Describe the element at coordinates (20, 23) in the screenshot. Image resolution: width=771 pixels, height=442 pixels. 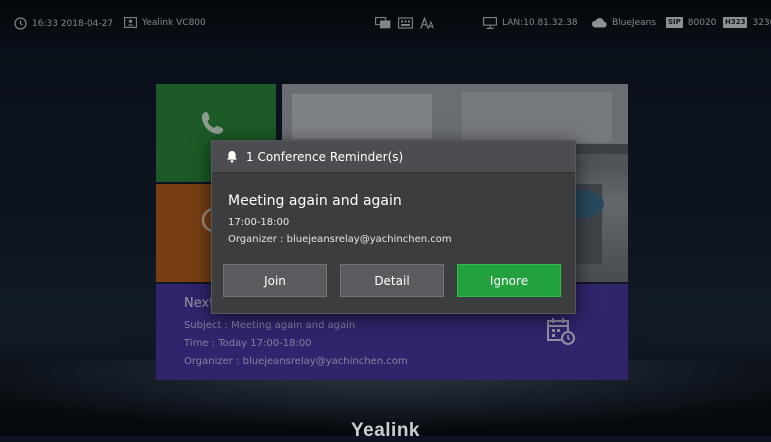
I see `clock-icon` at that location.